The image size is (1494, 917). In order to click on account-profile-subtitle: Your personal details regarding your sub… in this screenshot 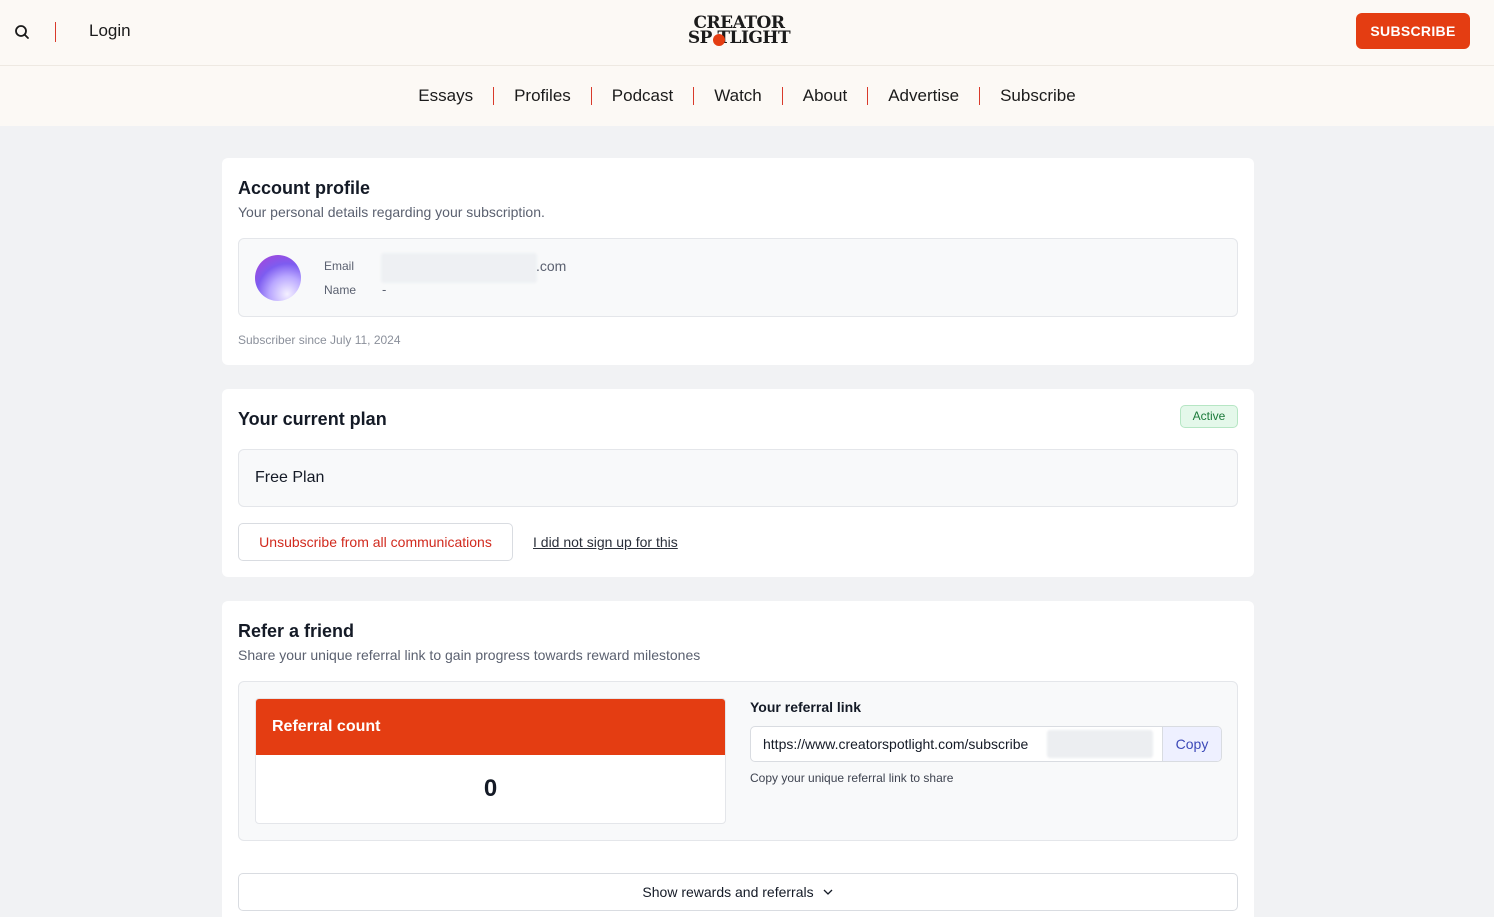, I will do `click(391, 212)`.